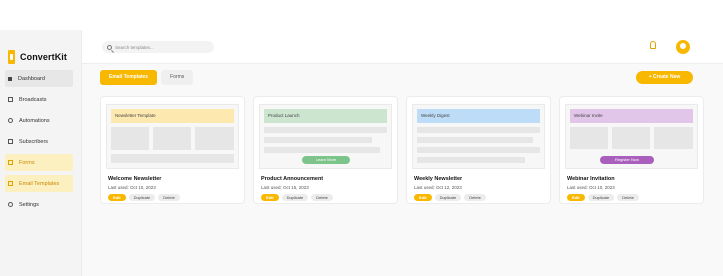 The width and height of the screenshot is (723, 276). What do you see at coordinates (31, 78) in the screenshot?
I see `sidebar-item-label: Dashboard` at bounding box center [31, 78].